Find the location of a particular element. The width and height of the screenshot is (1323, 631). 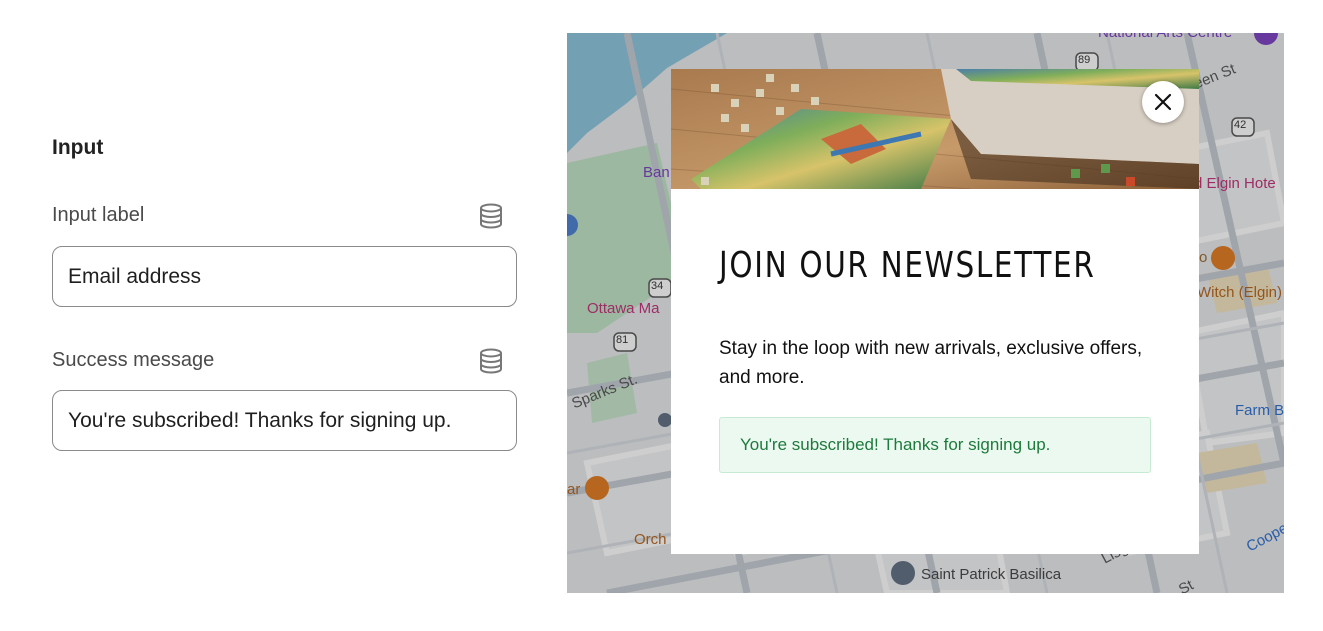

close-icon is located at coordinates (1163, 102).